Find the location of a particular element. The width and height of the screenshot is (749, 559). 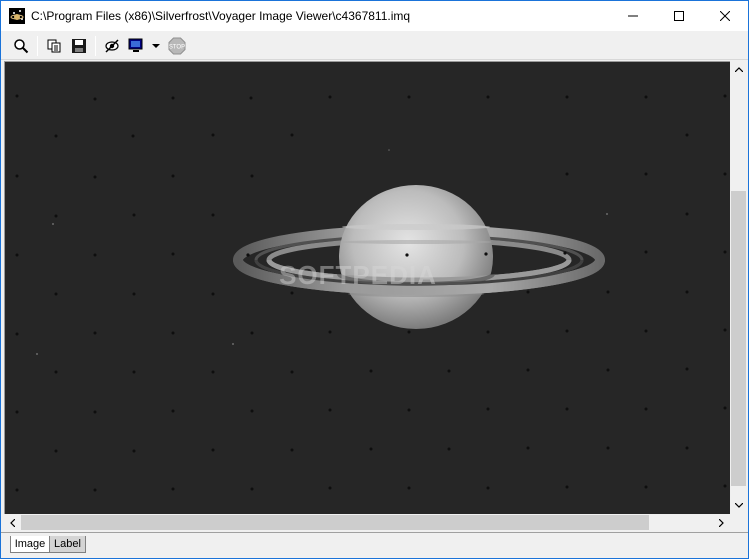

display-dropdown-button is located at coordinates (156, 46).